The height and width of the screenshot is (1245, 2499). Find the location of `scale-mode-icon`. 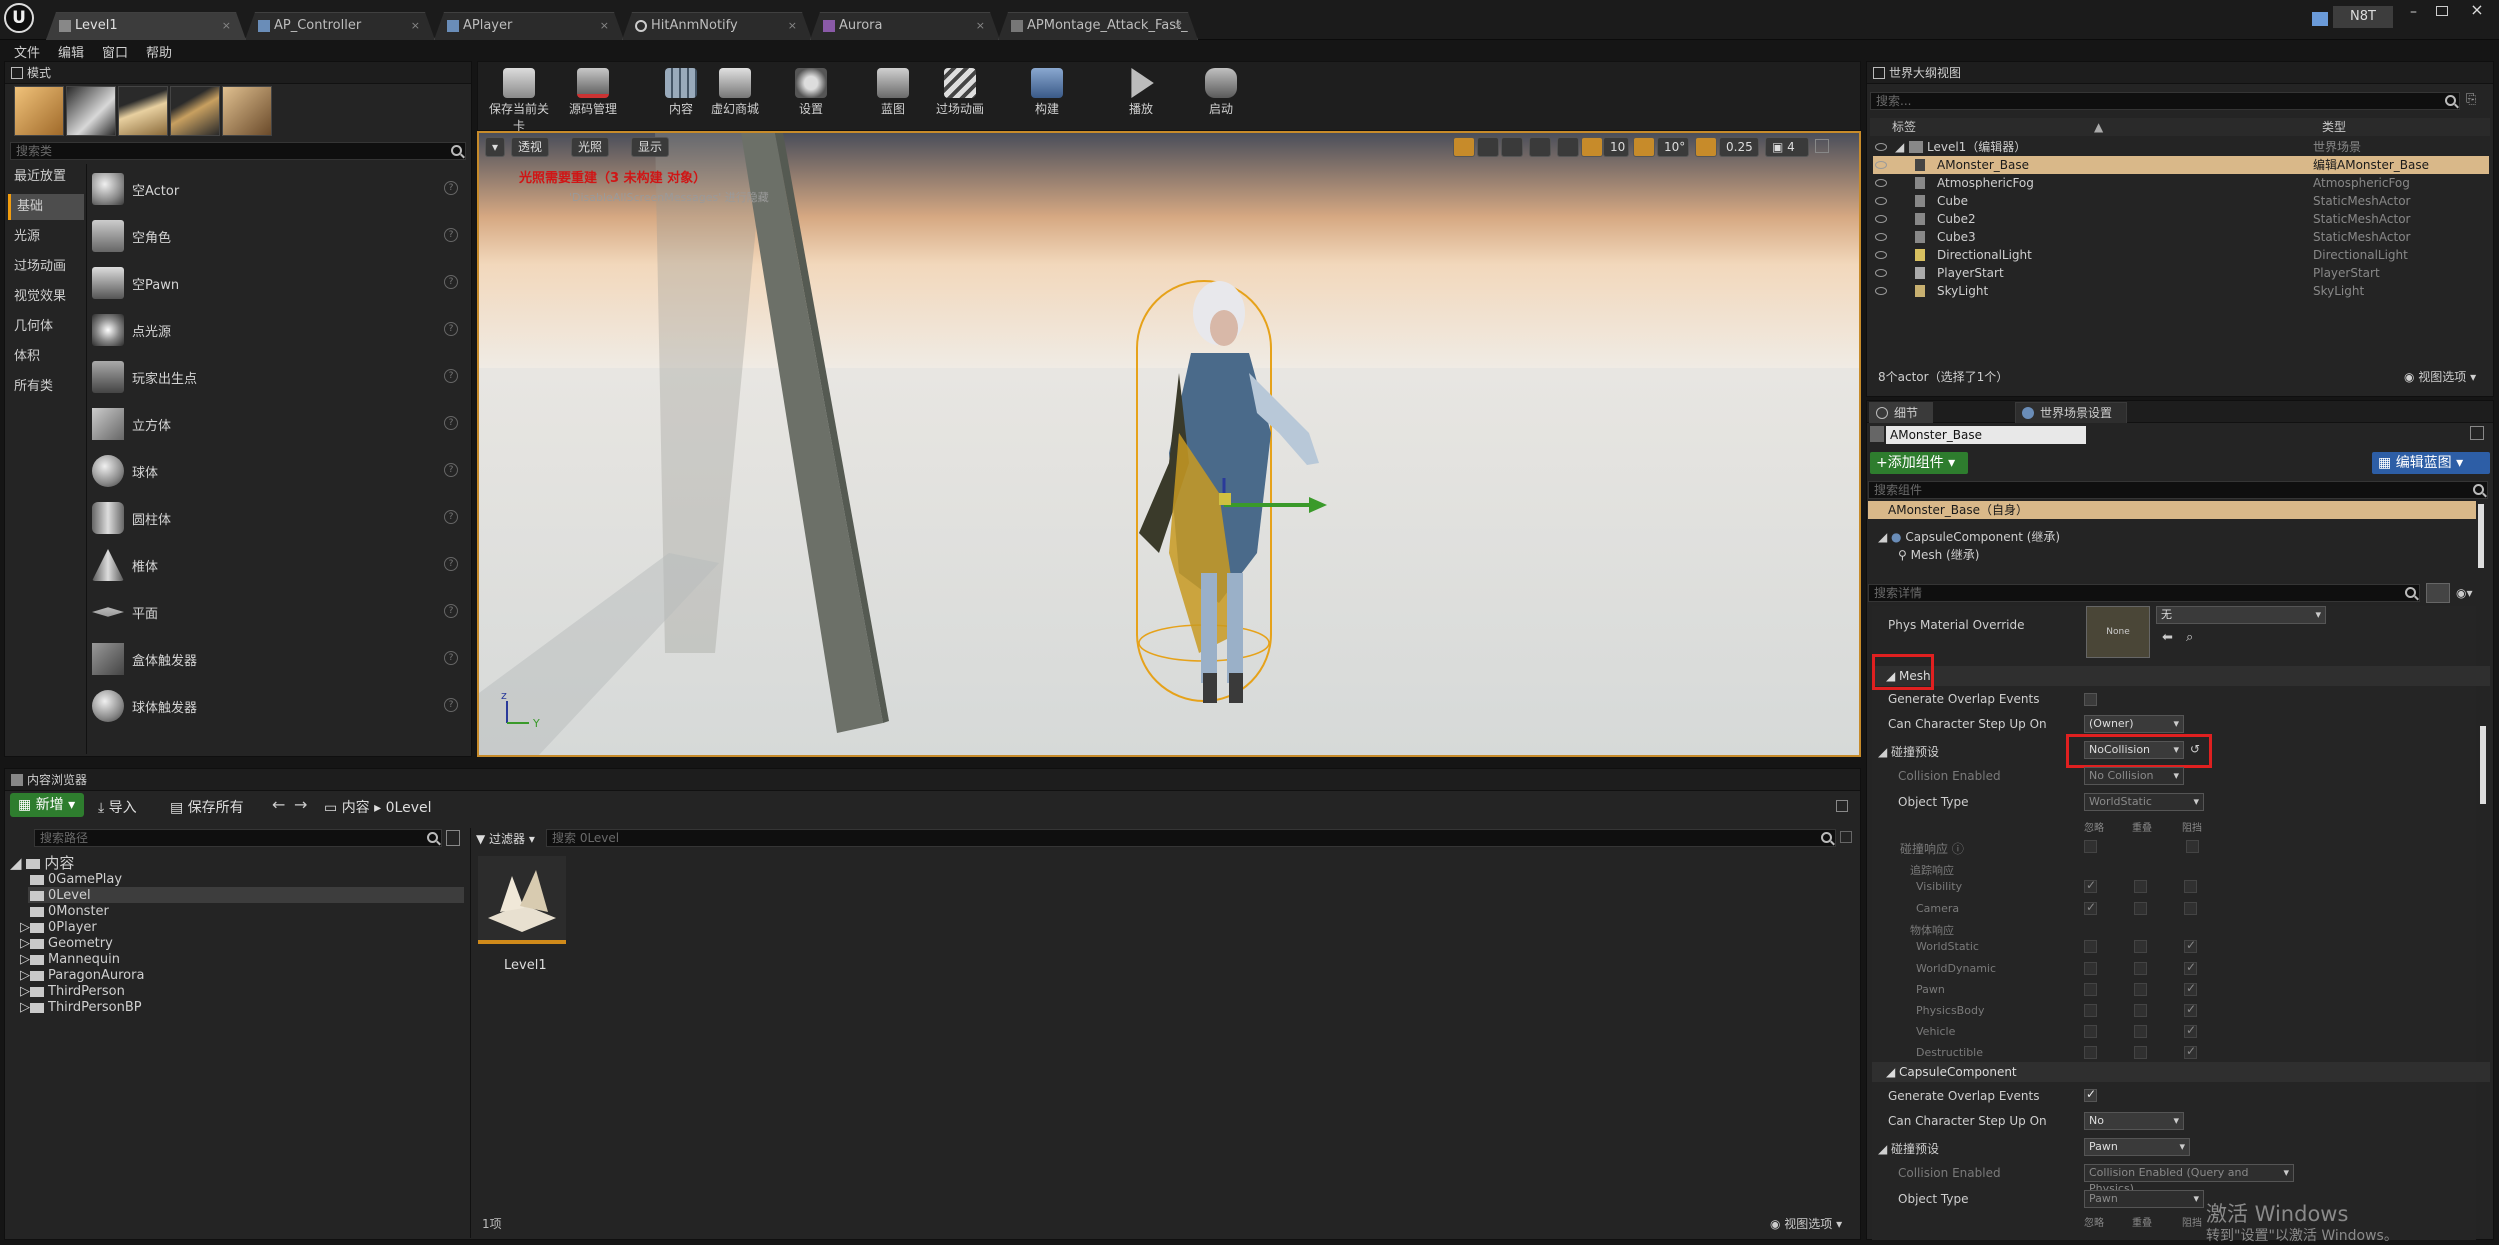

scale-mode-icon is located at coordinates (1512, 147).